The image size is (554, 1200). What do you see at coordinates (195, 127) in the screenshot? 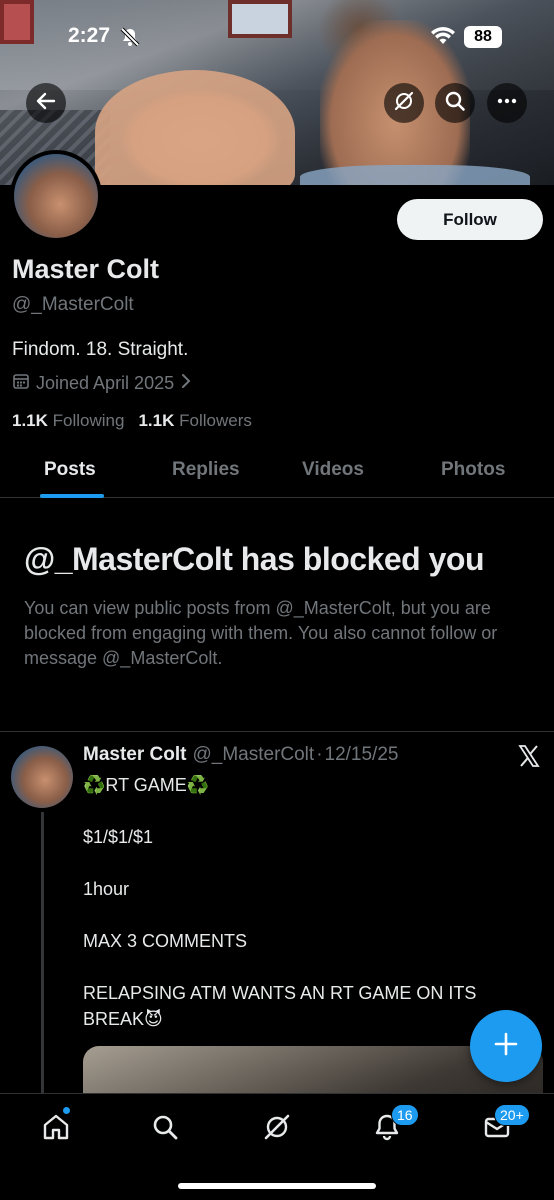
I see `banner-feet` at bounding box center [195, 127].